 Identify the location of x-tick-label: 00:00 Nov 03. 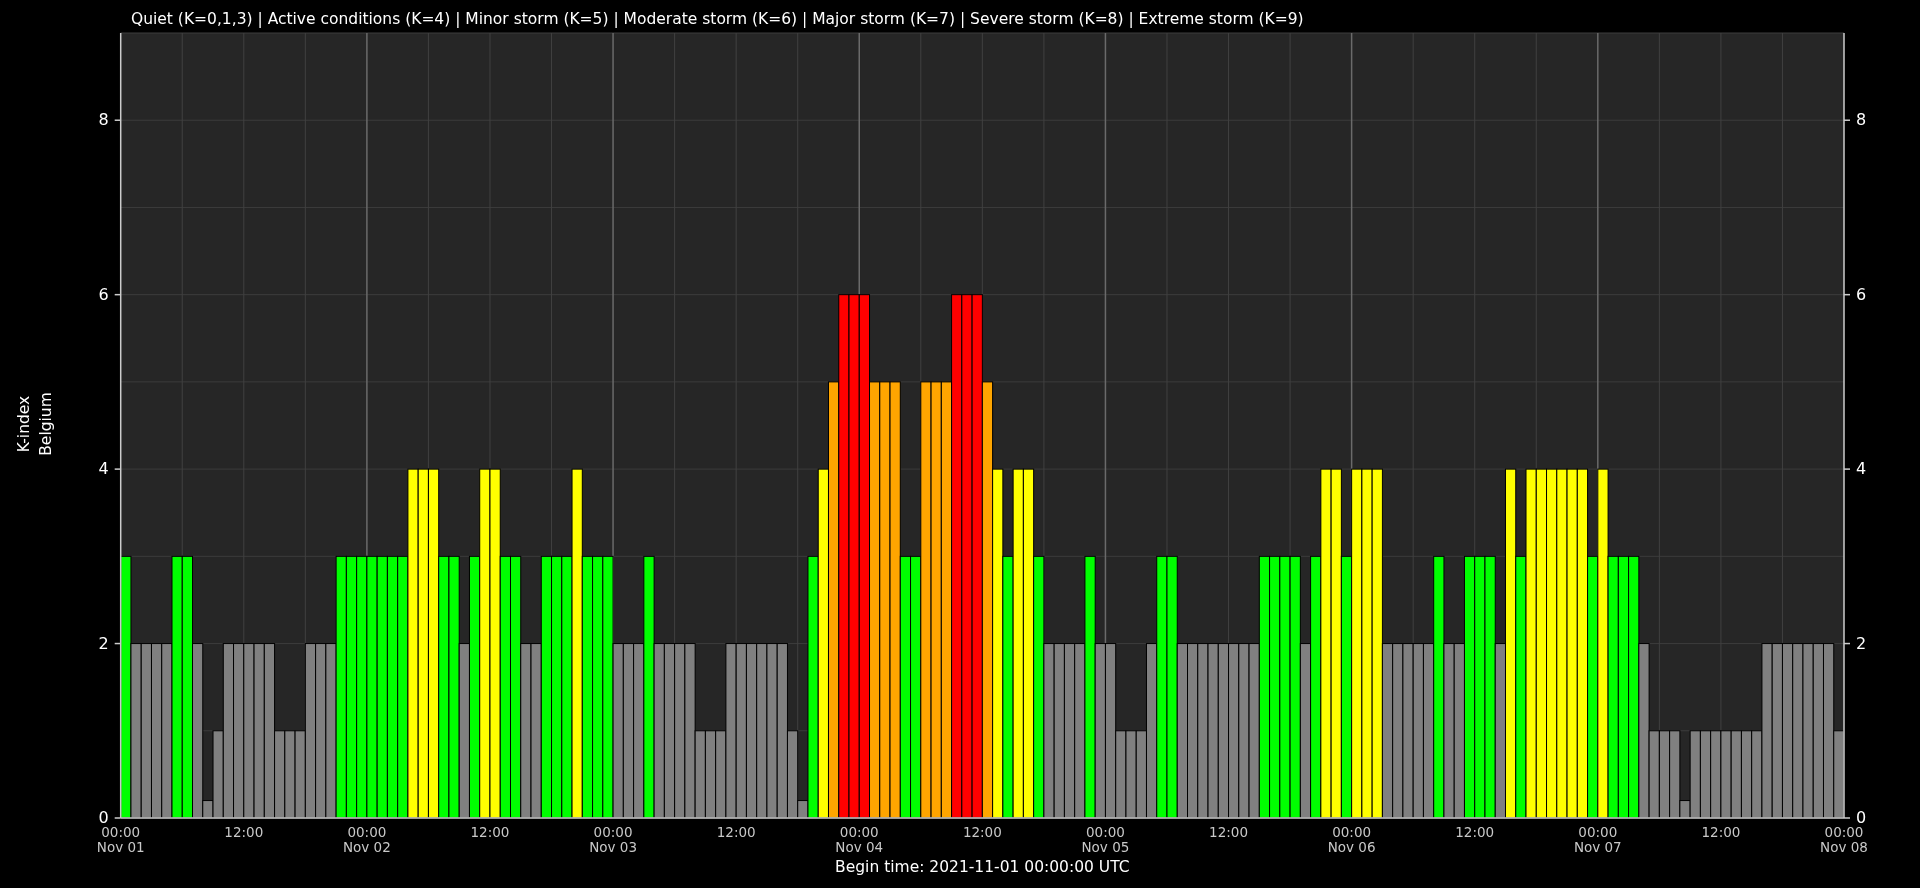
(613, 839).